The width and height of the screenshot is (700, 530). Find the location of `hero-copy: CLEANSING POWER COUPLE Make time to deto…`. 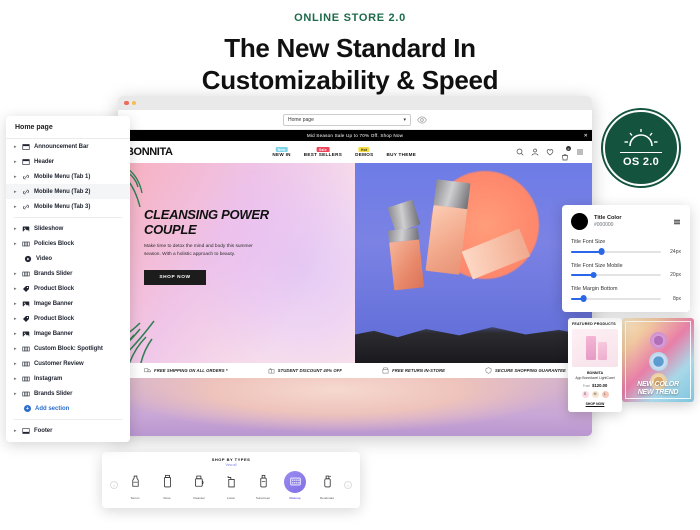

hero-copy: CLEANSING POWER COUPLE Make time to deto… is located at coordinates (234, 246).